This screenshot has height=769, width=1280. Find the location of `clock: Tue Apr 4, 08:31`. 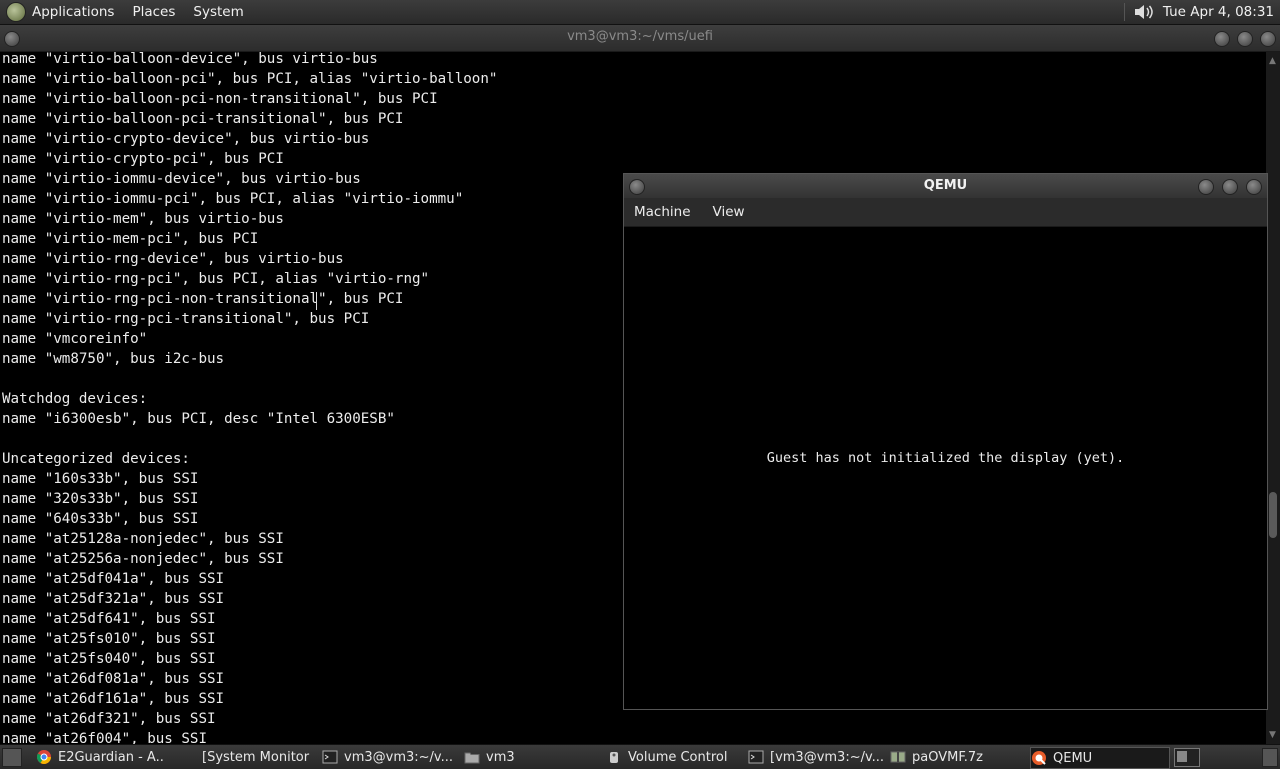

clock: Tue Apr 4, 08:31 is located at coordinates (1218, 12).